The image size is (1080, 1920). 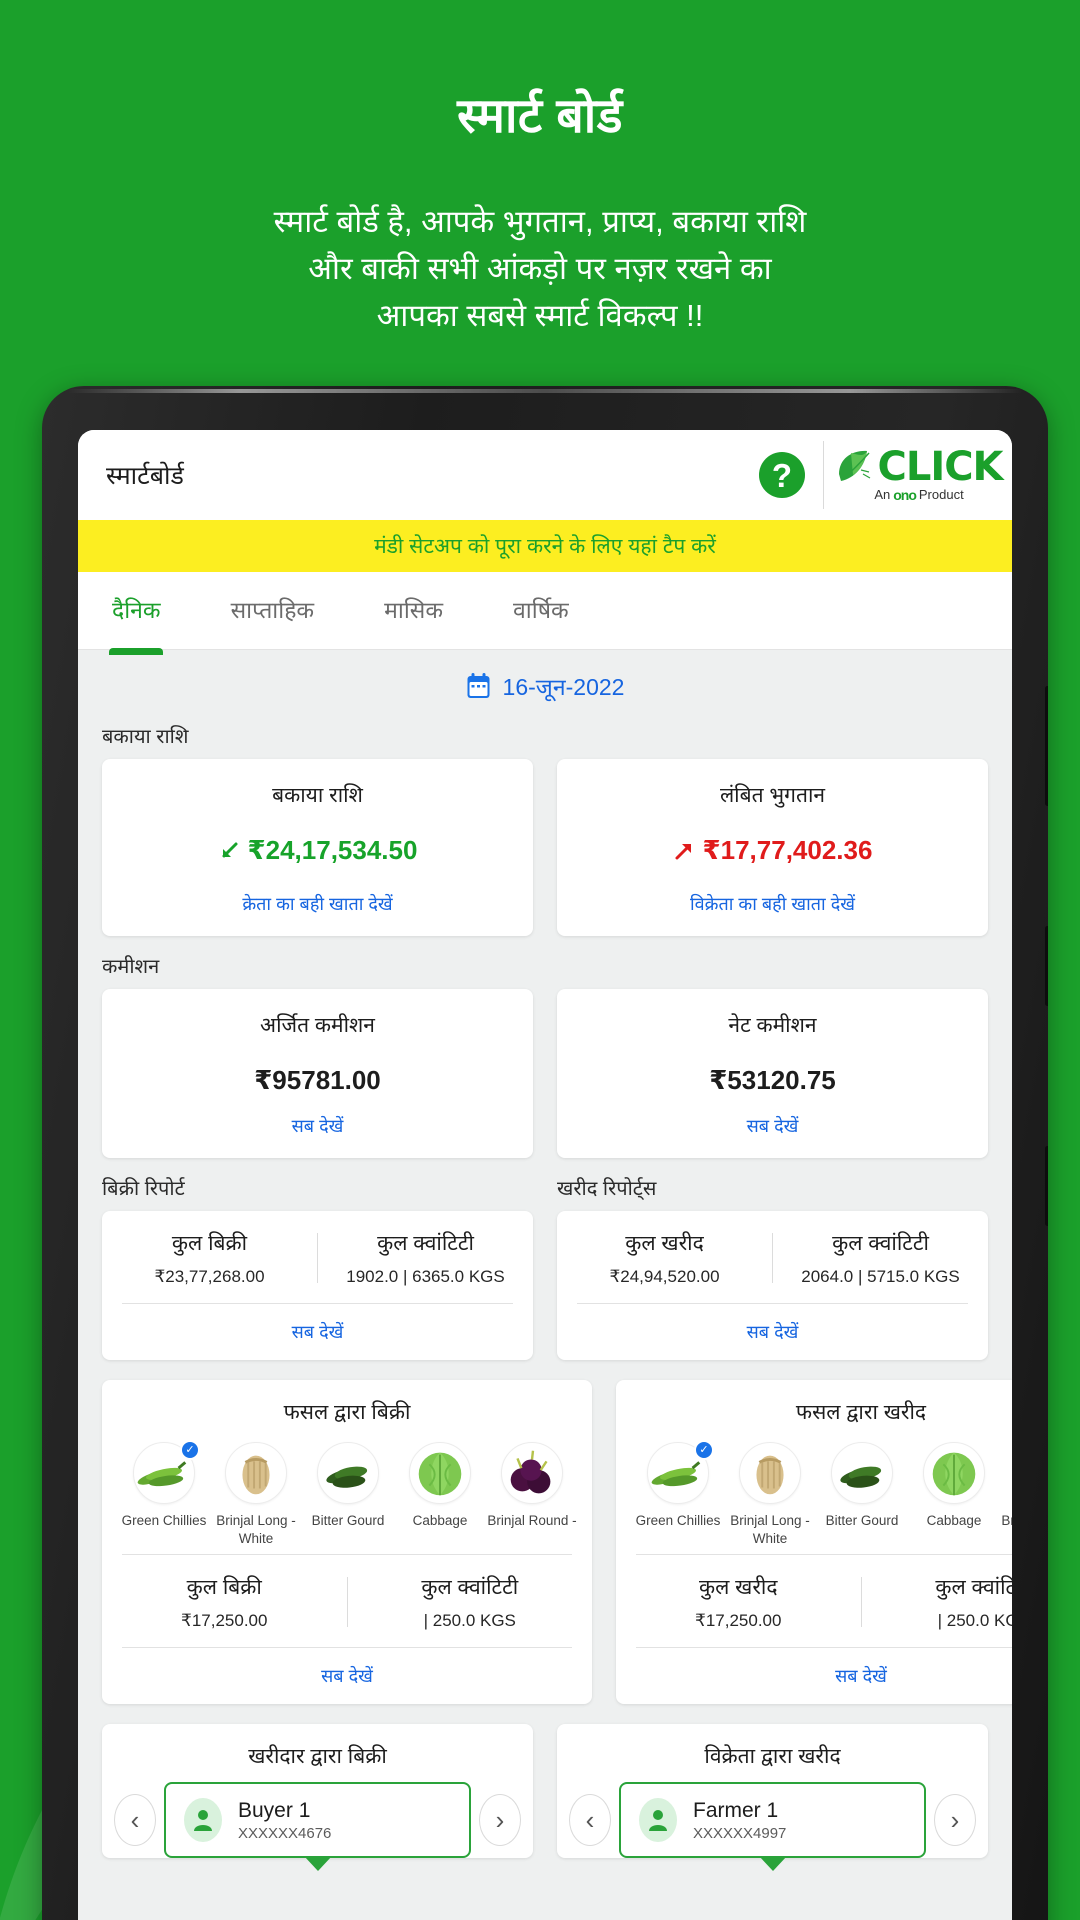 I want to click on brinjal-round-icon, so click(x=532, y=1473).